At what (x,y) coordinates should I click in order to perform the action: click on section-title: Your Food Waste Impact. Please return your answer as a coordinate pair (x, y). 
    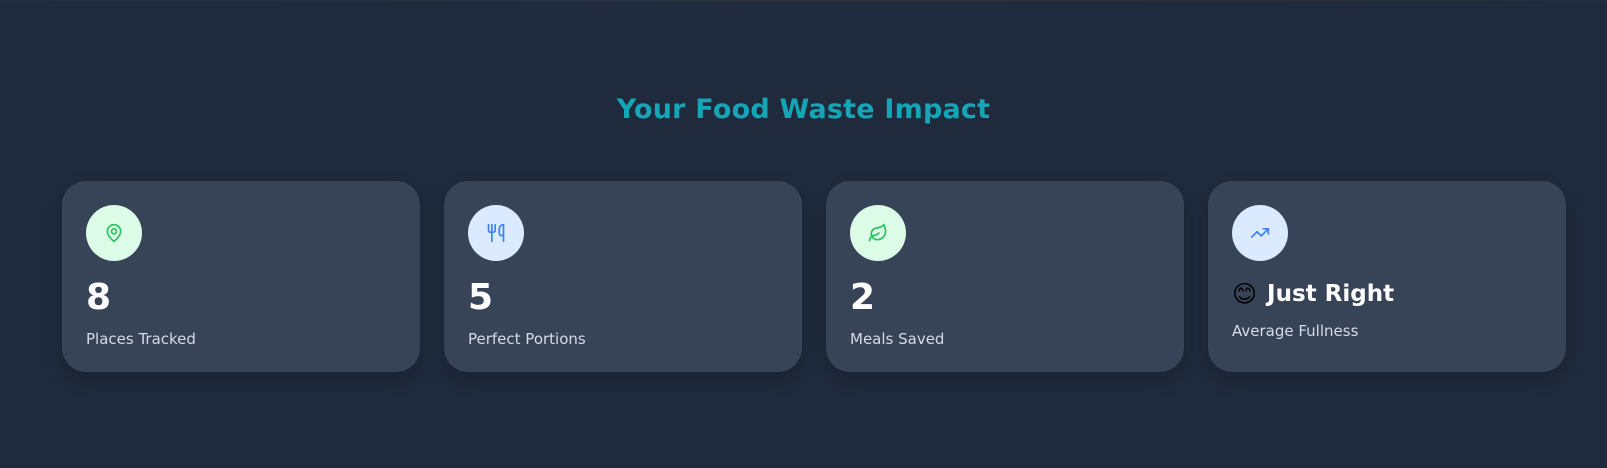
    Looking at the image, I should click on (803, 109).